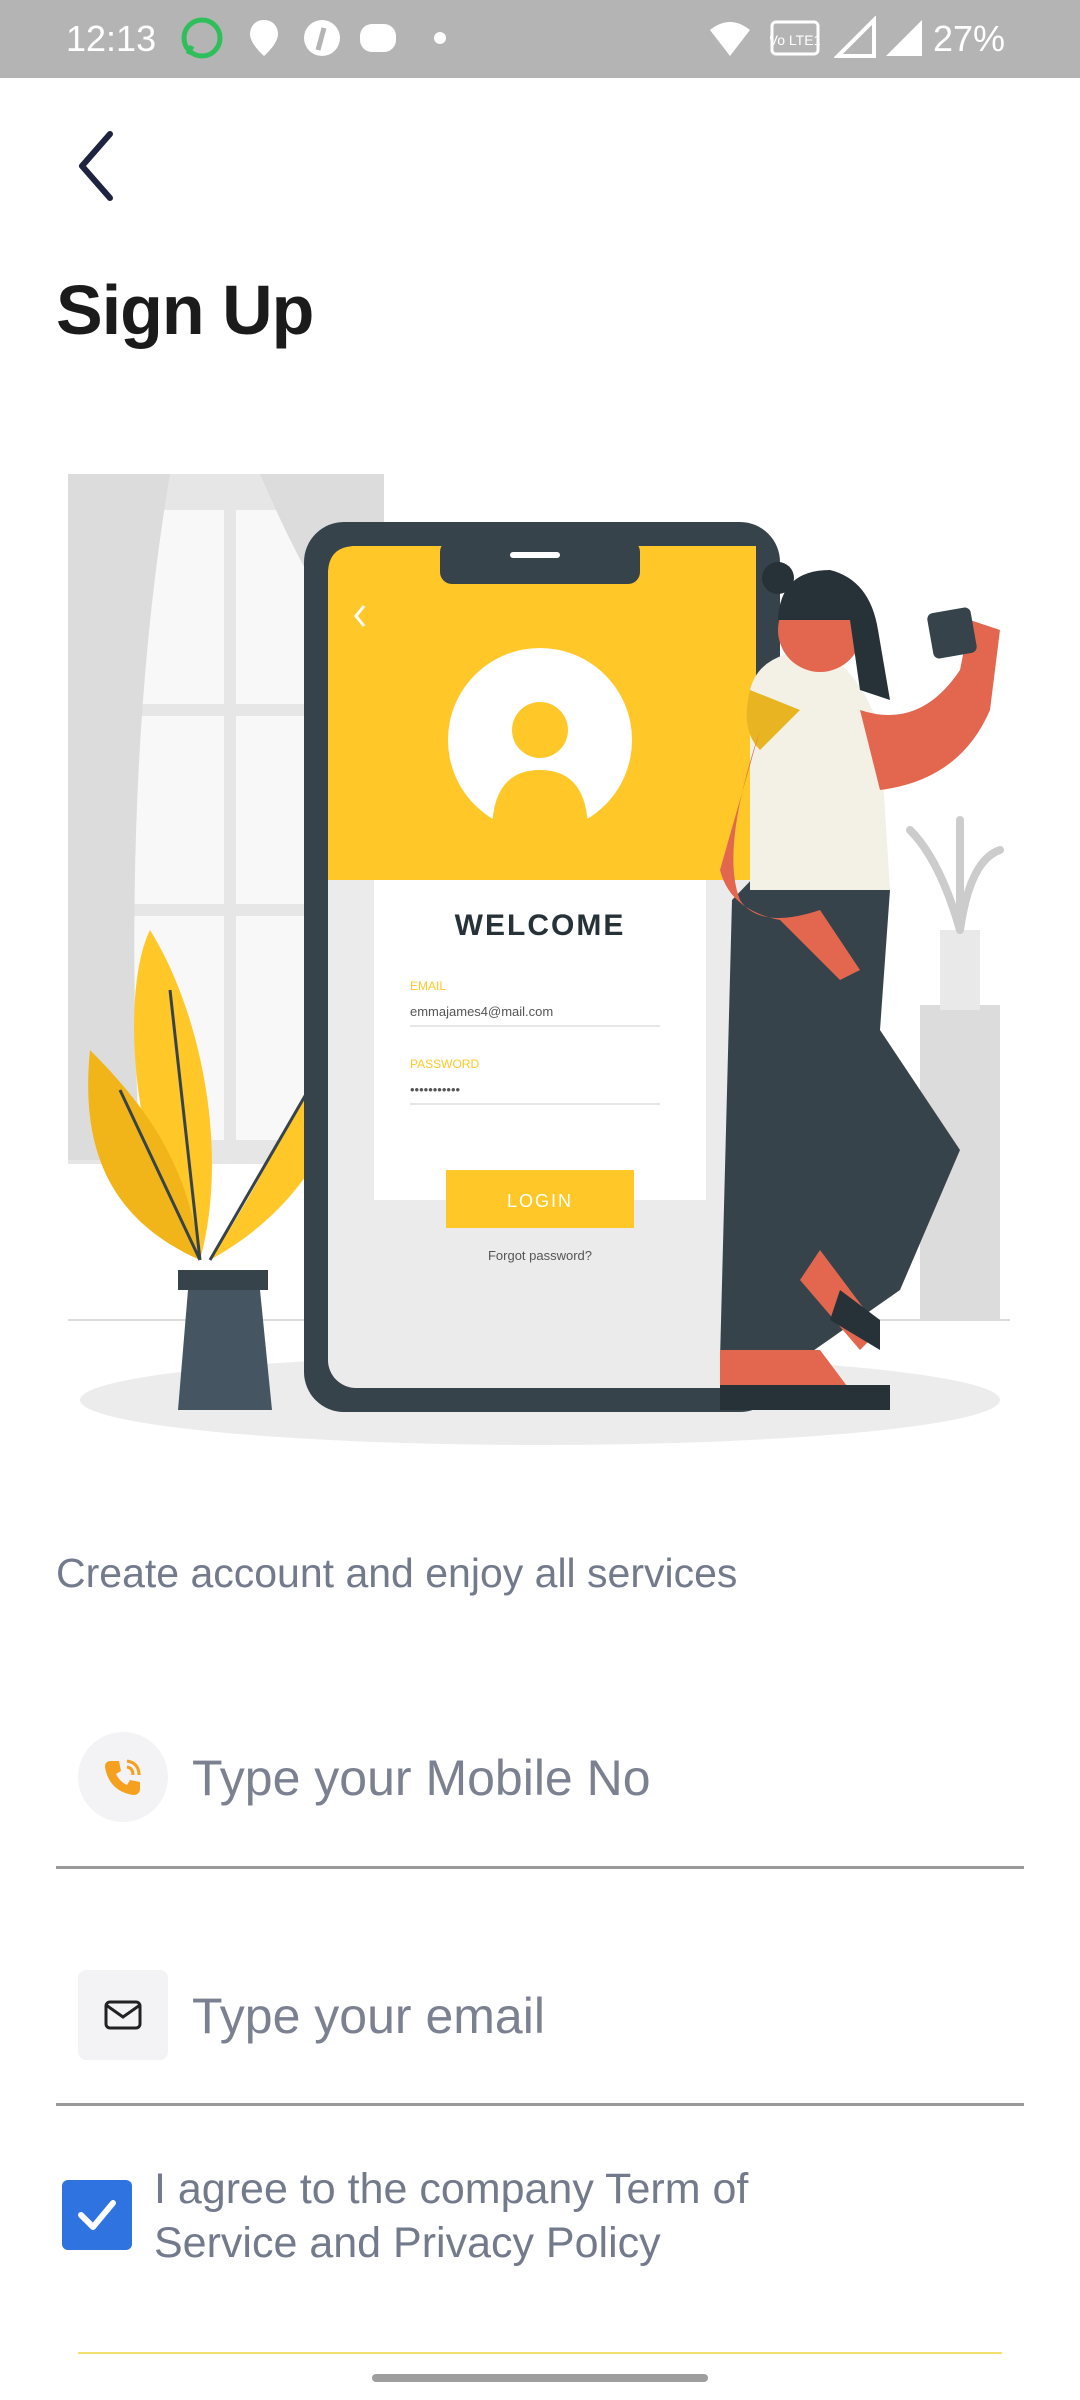 This screenshot has width=1080, height=2400. I want to click on volte-icon: Vo LTE1, so click(795, 38).